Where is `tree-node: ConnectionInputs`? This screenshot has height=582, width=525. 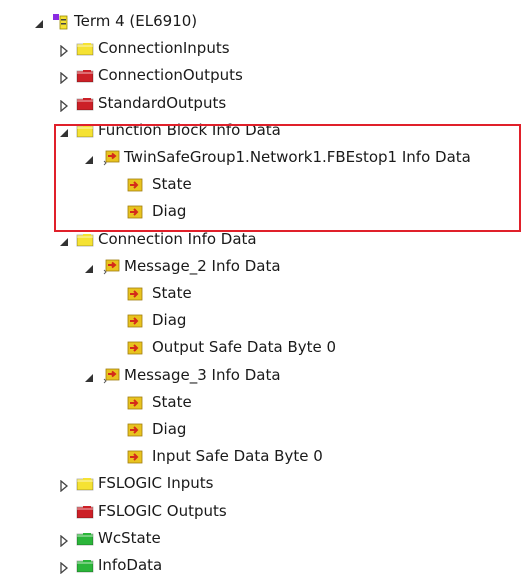 tree-node: ConnectionInputs is located at coordinates (262, 48).